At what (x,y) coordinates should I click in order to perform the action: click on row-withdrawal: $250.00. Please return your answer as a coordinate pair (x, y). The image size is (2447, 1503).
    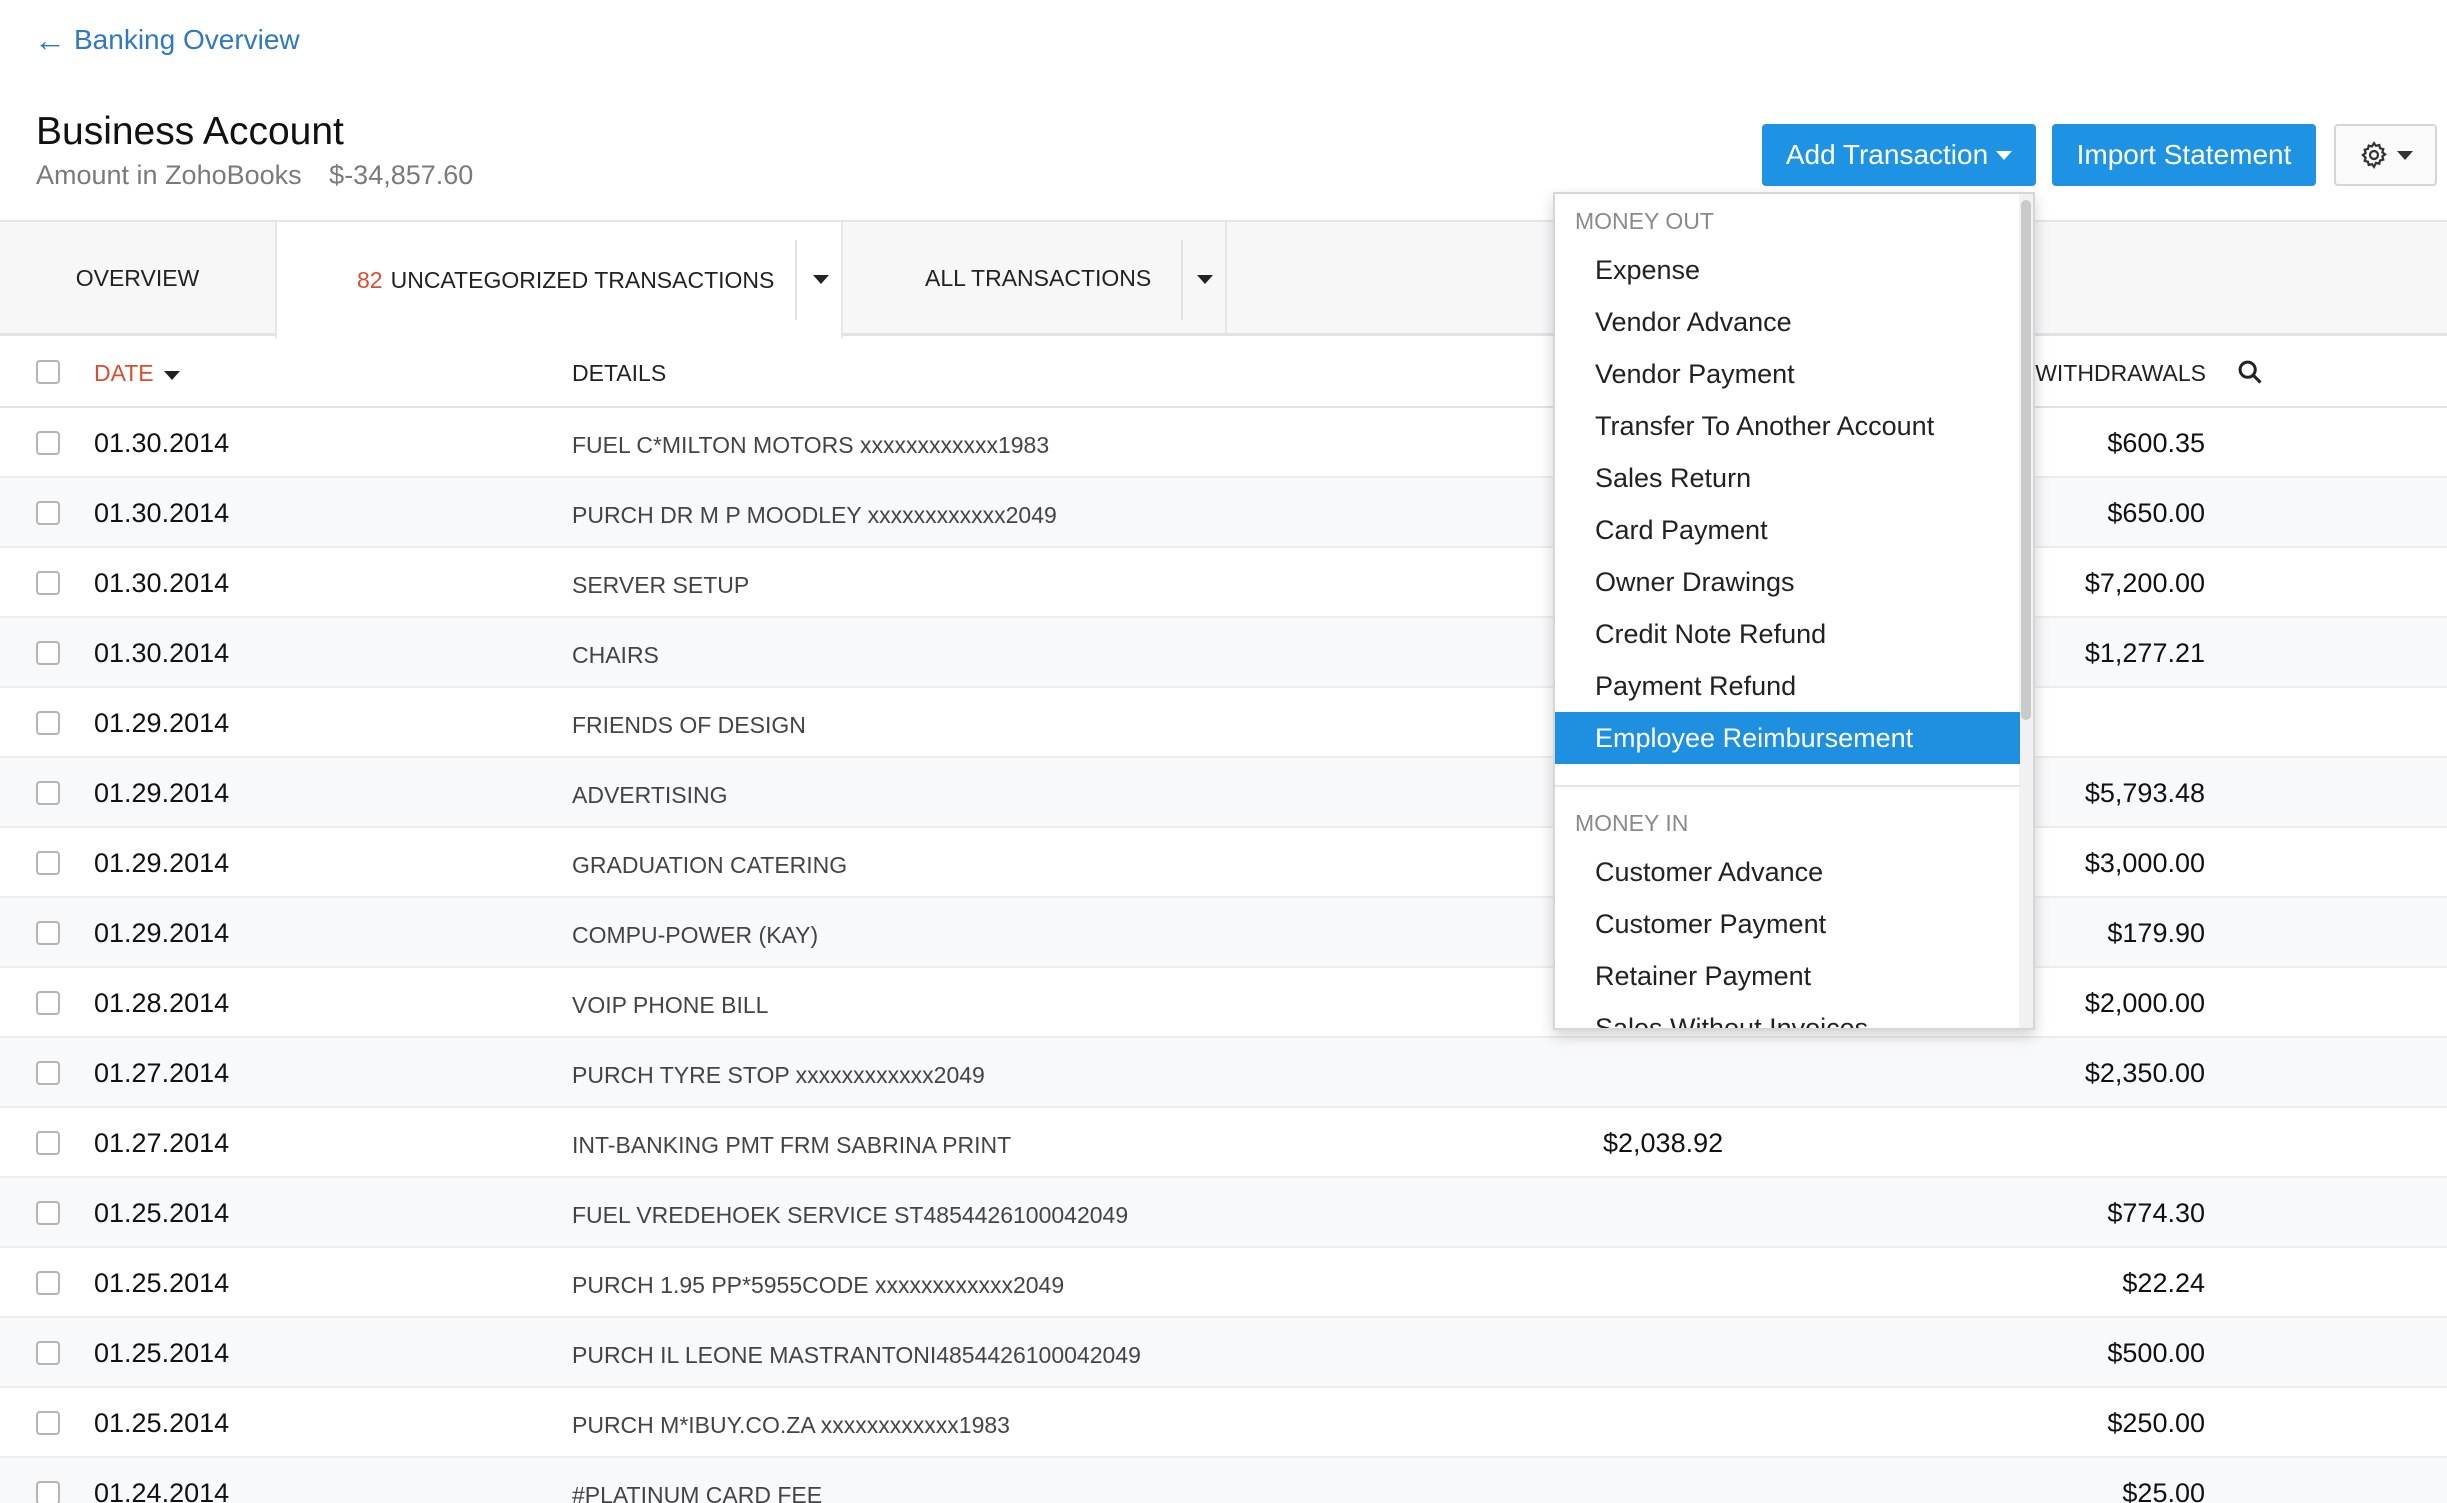
    Looking at the image, I should click on (2156, 1423).